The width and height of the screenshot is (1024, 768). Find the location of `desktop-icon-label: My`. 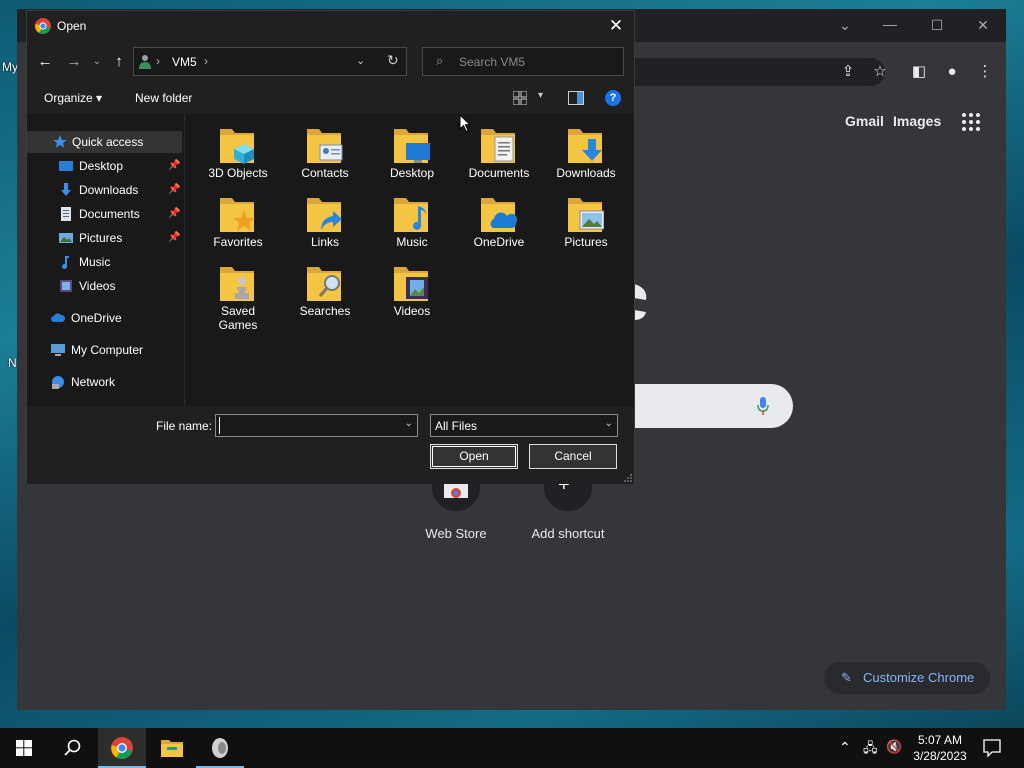

desktop-icon-label: My is located at coordinates (10, 67).